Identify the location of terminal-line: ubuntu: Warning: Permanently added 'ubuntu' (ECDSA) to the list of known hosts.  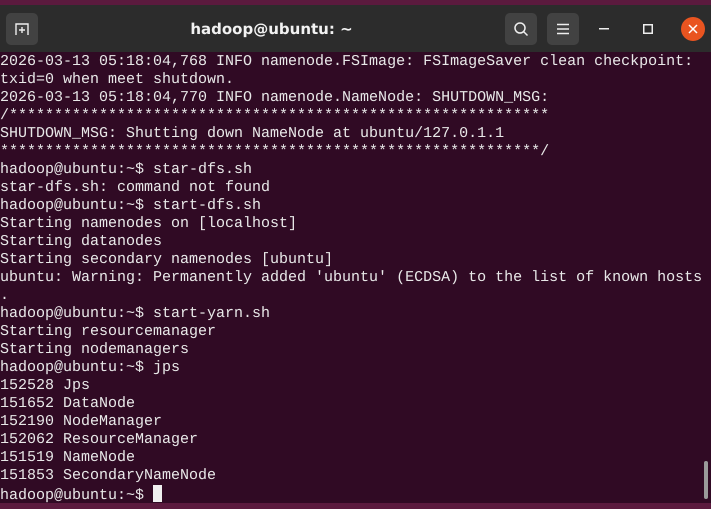
(351, 277).